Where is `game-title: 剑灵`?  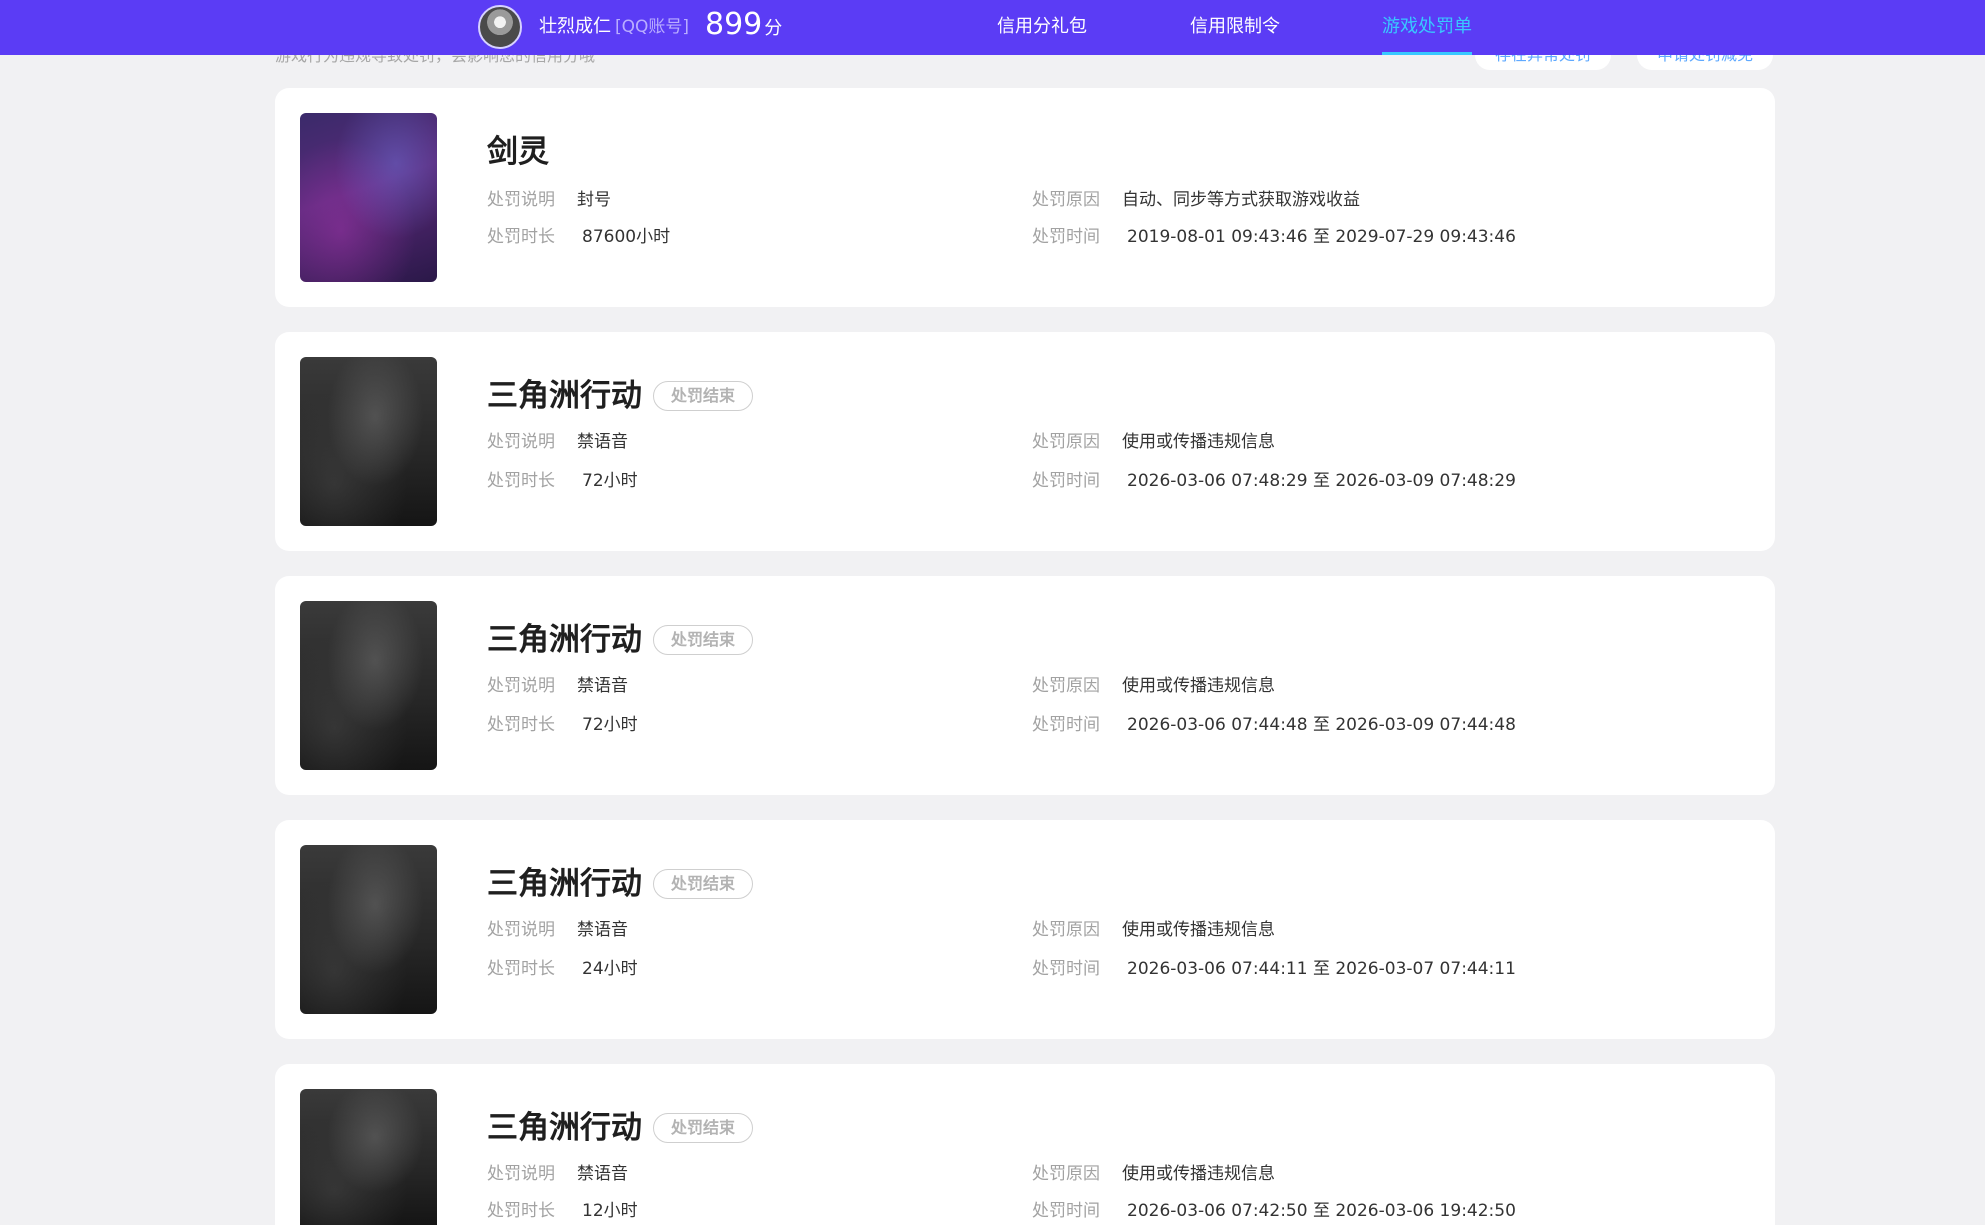
game-title: 剑灵 is located at coordinates (518, 152).